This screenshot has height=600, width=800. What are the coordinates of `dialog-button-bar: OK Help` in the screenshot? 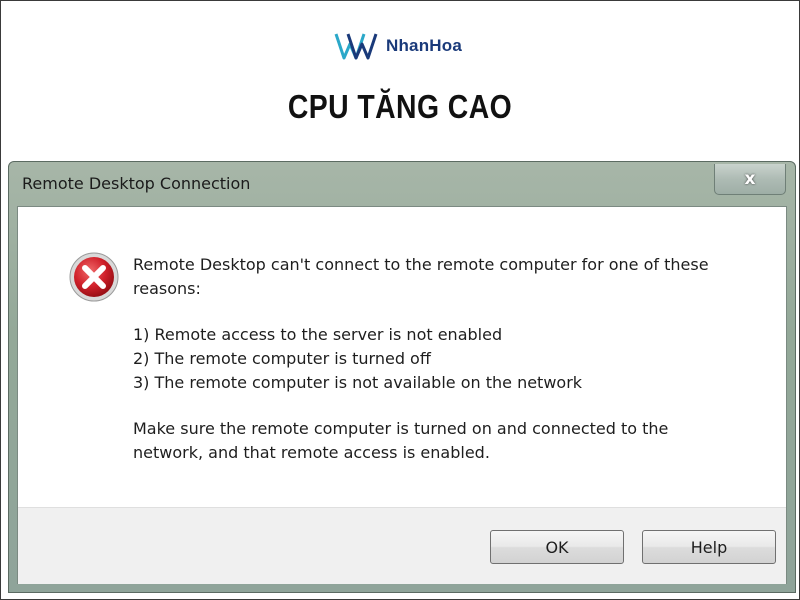 It's located at (402, 545).